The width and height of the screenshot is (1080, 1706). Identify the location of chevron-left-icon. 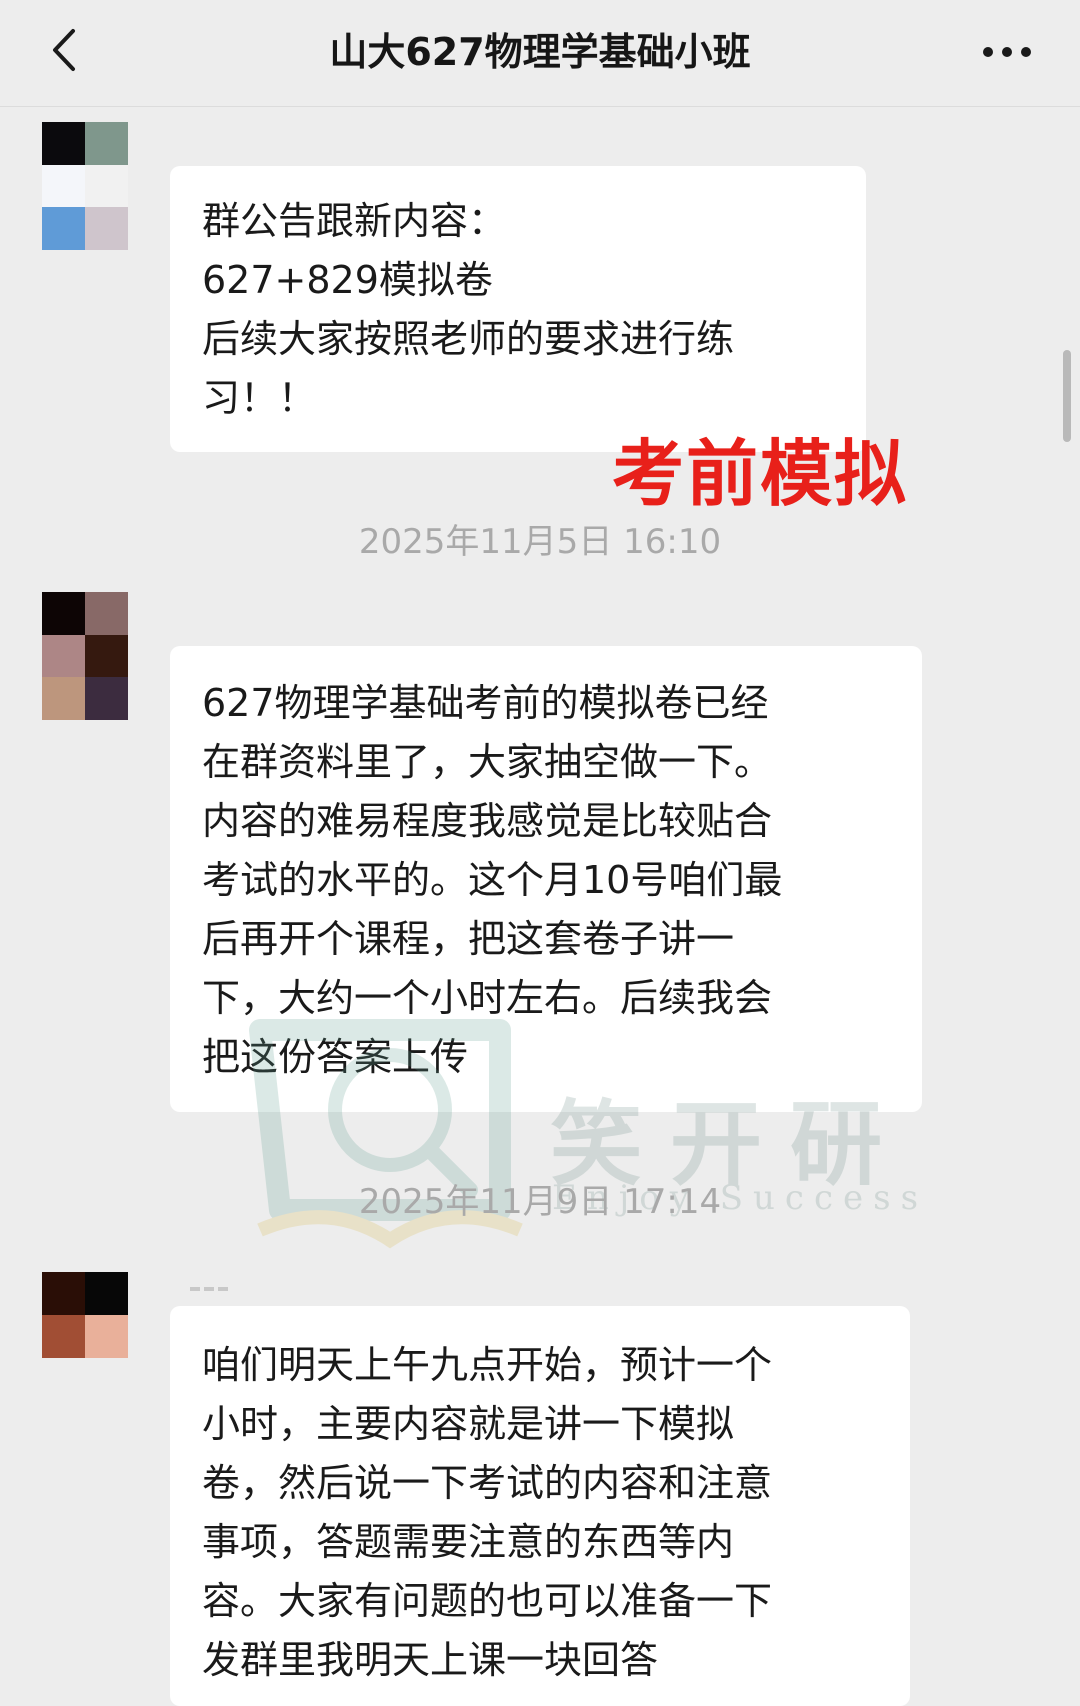
(64, 52).